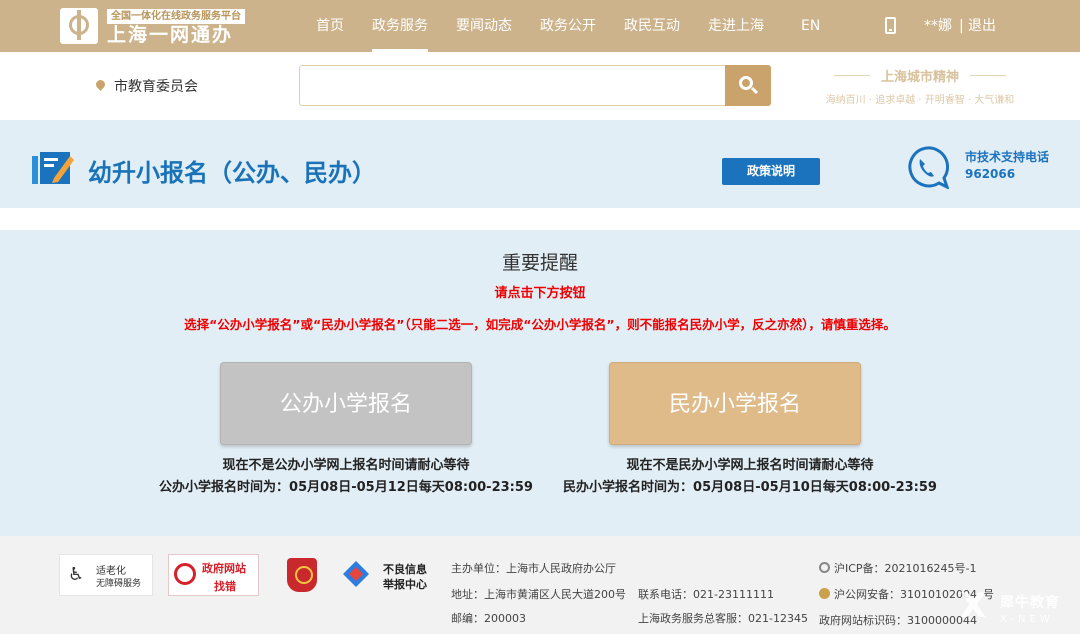 This screenshot has height=634, width=1080. What do you see at coordinates (750, 487) in the screenshot?
I see `private-schedule-text: 民办小学报名时间为：05月08日-05月10日每天08:00-23:59` at bounding box center [750, 487].